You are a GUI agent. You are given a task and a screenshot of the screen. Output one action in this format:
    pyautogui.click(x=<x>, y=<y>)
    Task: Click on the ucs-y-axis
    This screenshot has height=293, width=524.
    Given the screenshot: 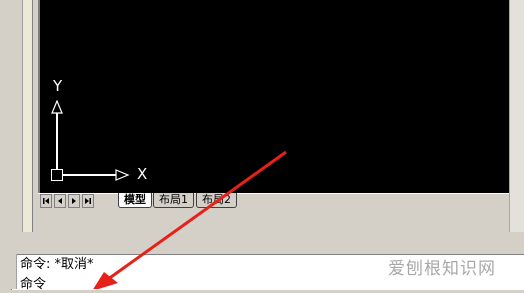 What is the action you would take?
    pyautogui.click(x=57, y=139)
    